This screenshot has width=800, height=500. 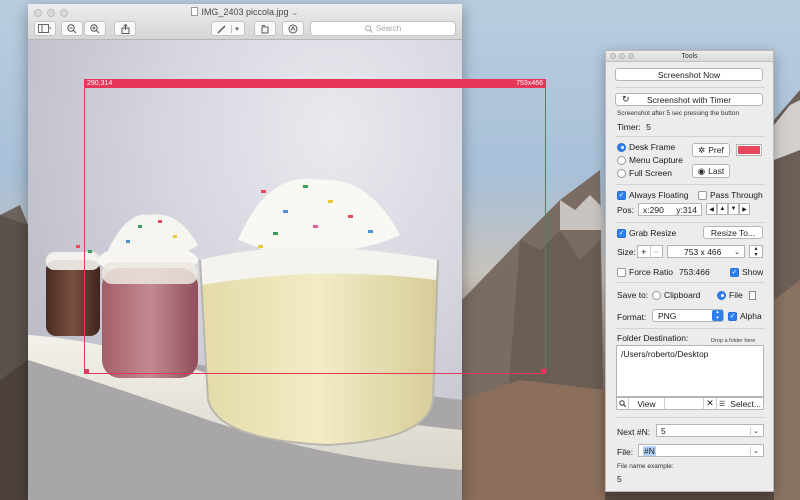 What do you see at coordinates (717, 315) in the screenshot?
I see `updown-chevron-icon: ▴ ▾` at bounding box center [717, 315].